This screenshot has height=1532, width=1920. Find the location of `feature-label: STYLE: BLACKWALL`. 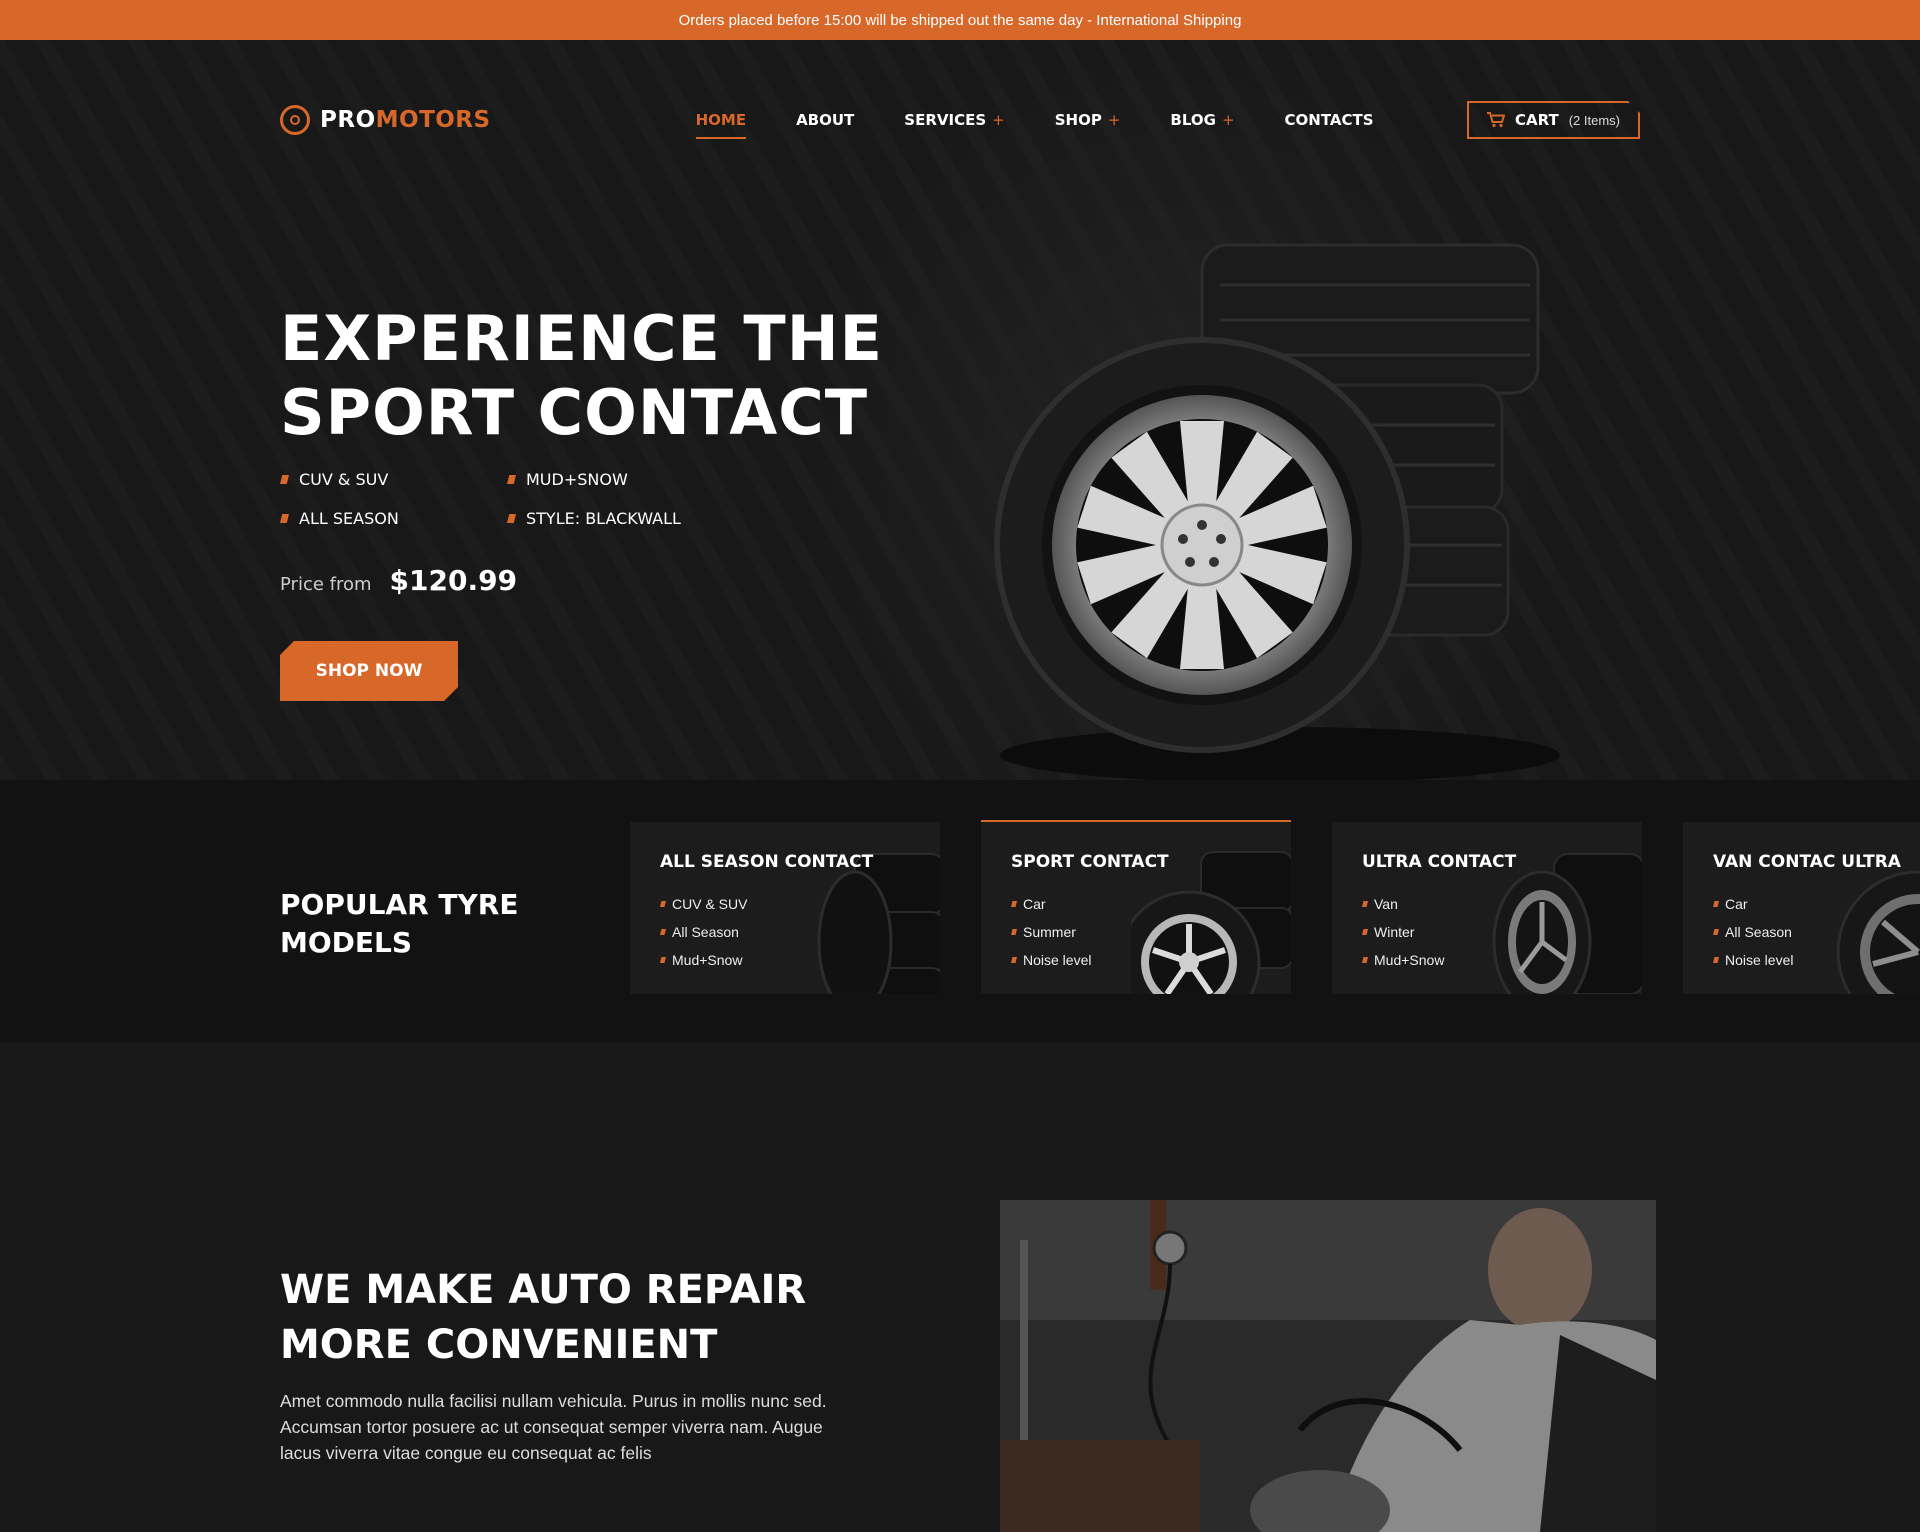

feature-label: STYLE: BLACKWALL is located at coordinates (603, 518).